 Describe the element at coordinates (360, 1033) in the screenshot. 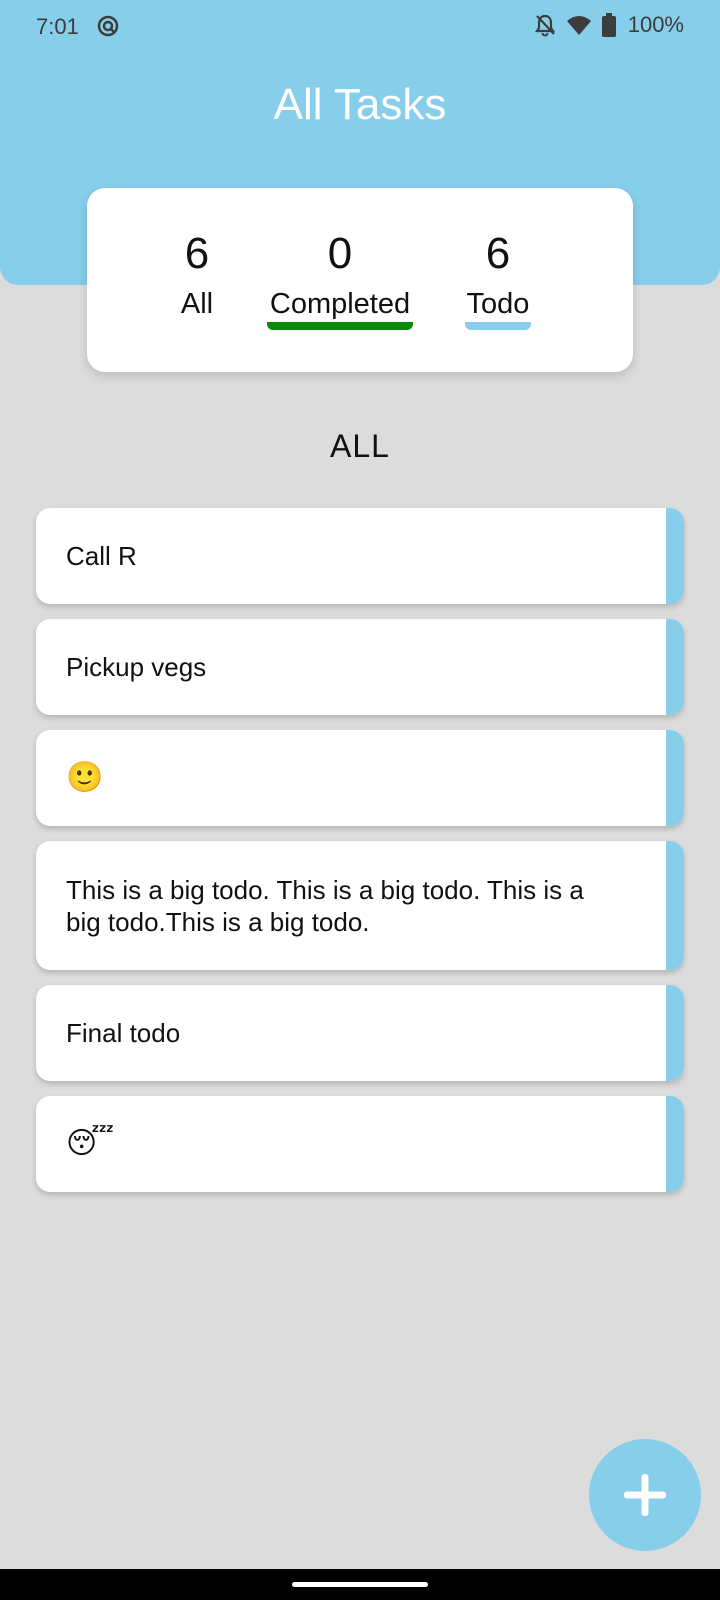

I see `task-item: Final todo` at that location.